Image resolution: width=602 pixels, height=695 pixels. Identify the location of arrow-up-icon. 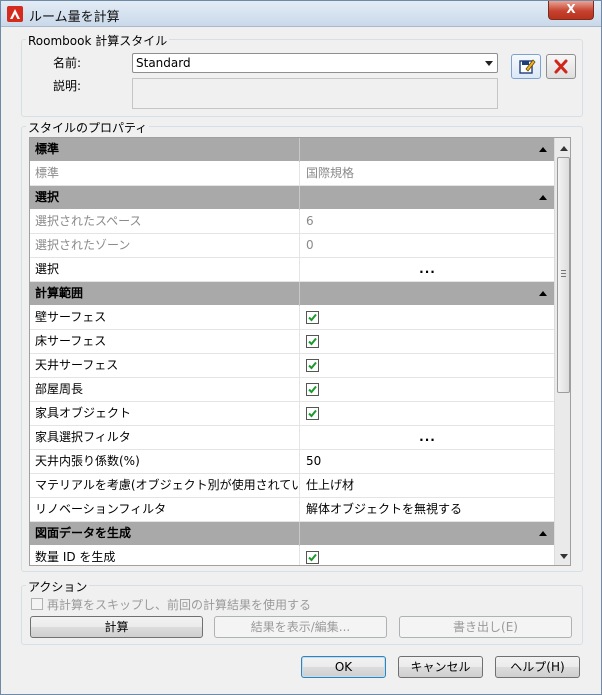
(564, 148).